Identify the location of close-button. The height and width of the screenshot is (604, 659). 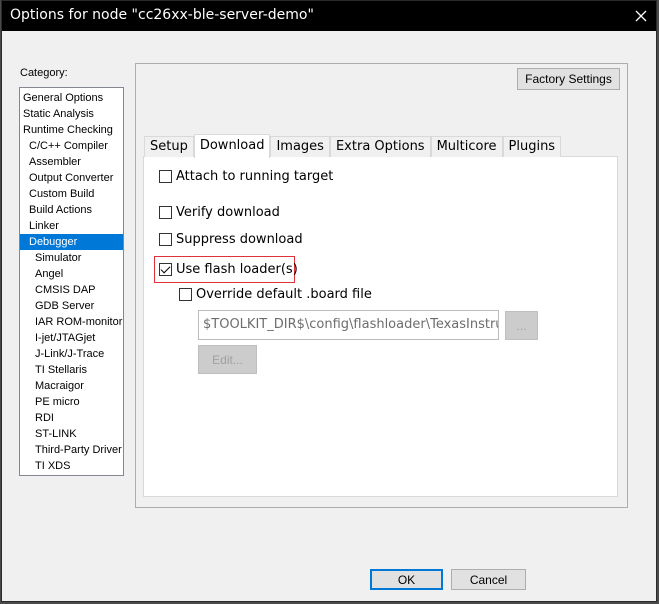
(641, 16).